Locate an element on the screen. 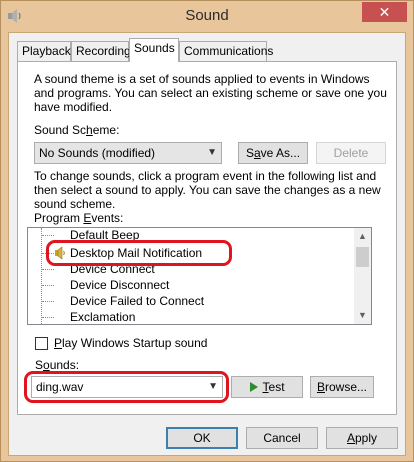 The height and width of the screenshot is (462, 414). tab-playback: Playback is located at coordinates (44, 51).